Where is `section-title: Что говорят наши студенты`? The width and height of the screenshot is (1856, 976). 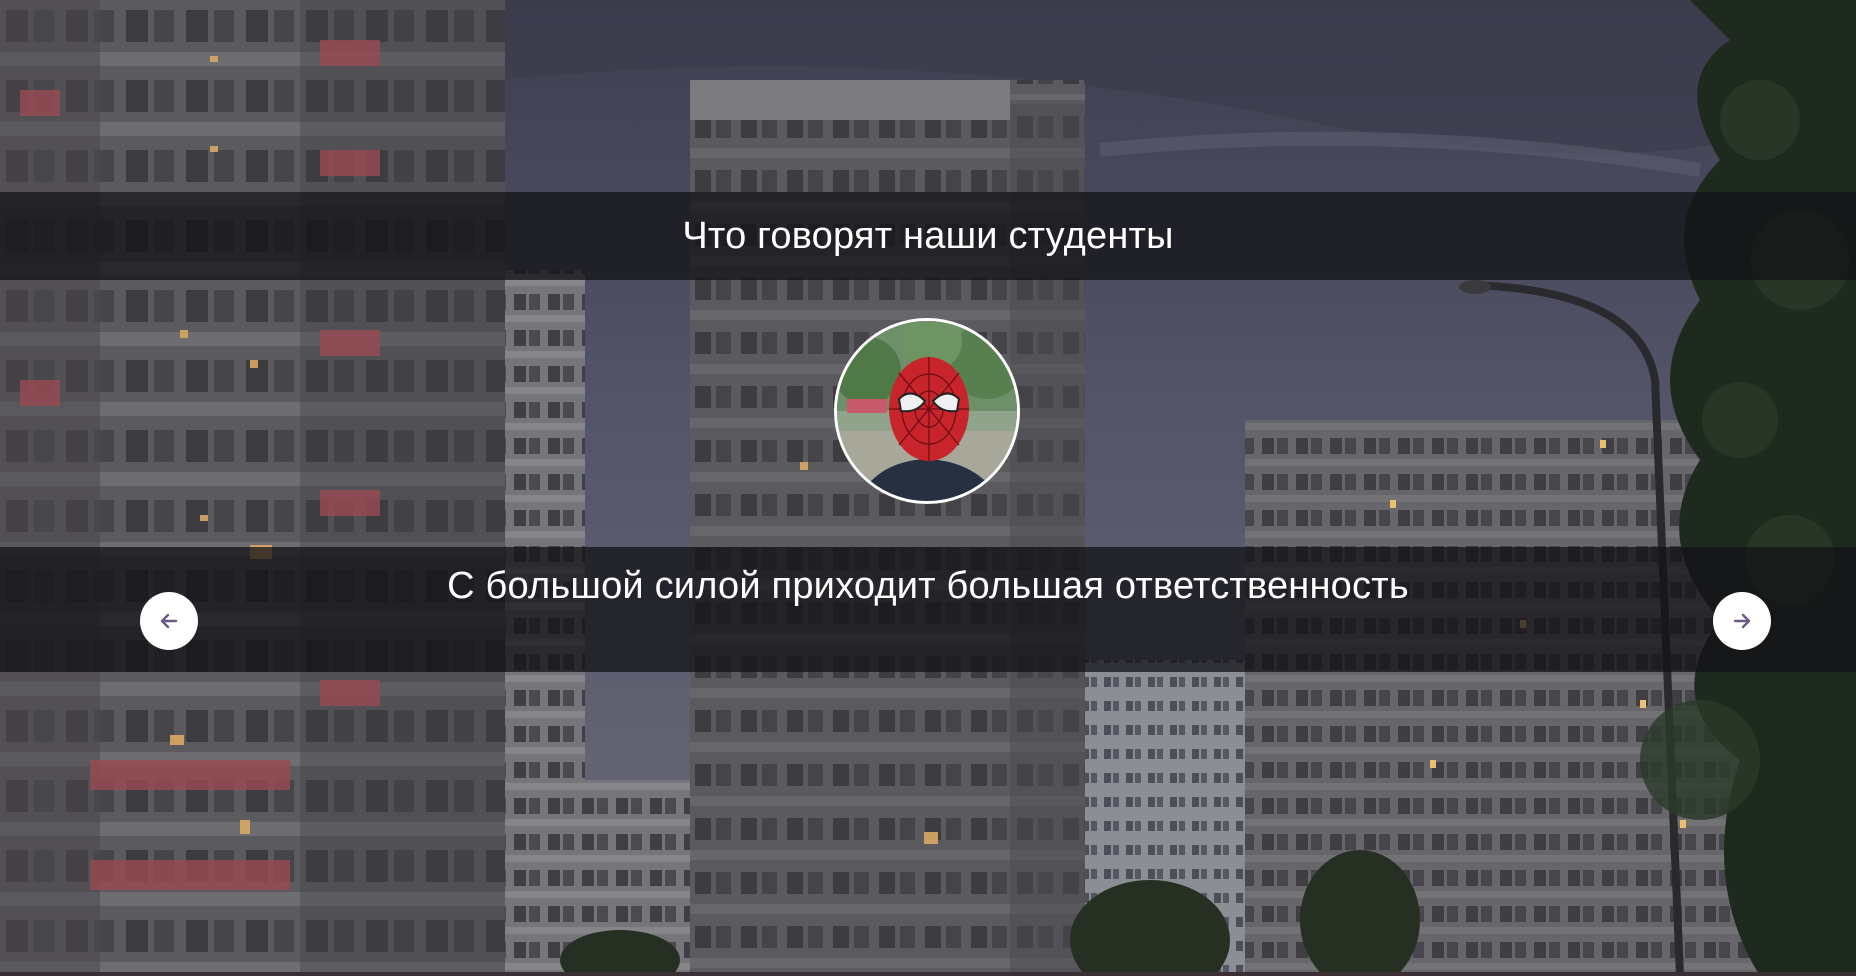
section-title: Что говорят наши студенты is located at coordinates (928, 235).